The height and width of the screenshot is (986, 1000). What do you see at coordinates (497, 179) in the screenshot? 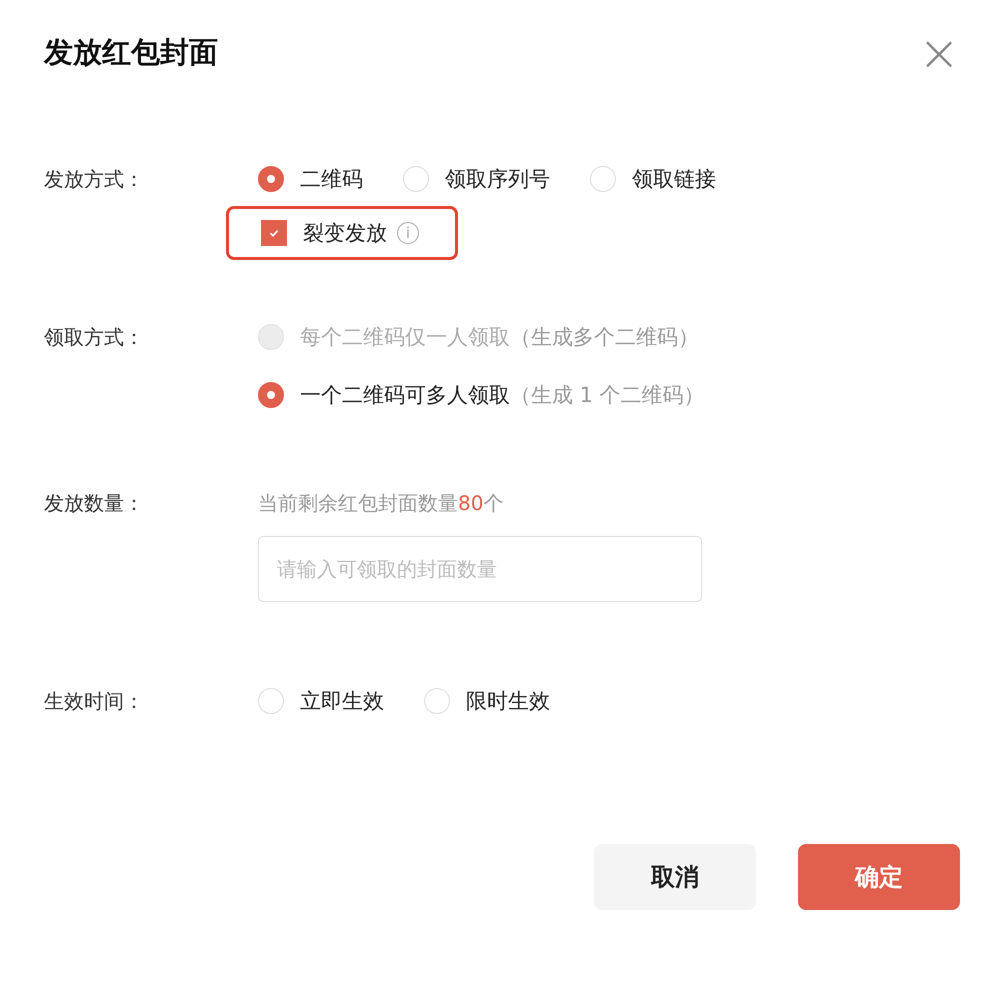
I see `option-label: 领取序列号` at bounding box center [497, 179].